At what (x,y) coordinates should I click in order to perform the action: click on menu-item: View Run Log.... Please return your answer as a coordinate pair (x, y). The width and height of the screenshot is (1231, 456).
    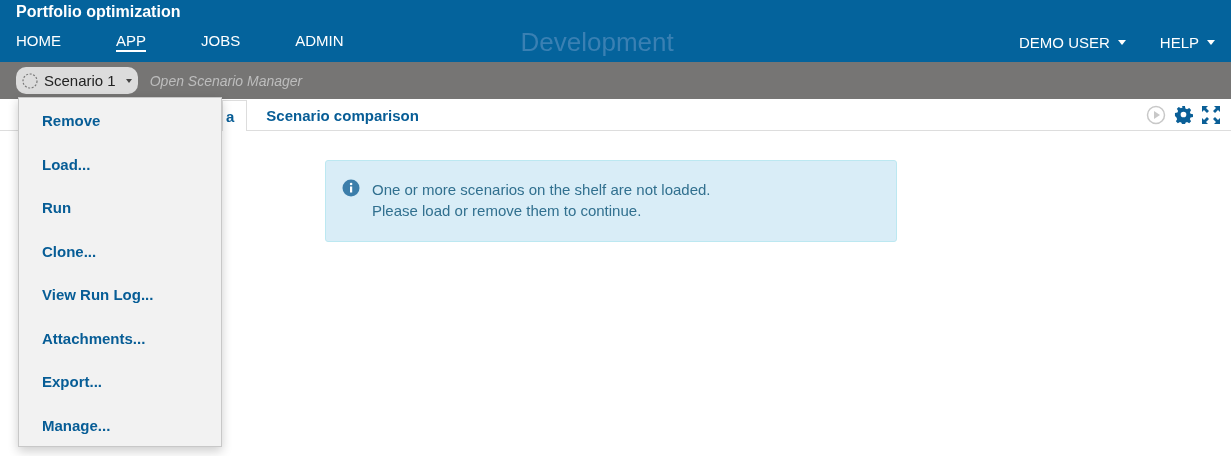
    Looking at the image, I should click on (120, 295).